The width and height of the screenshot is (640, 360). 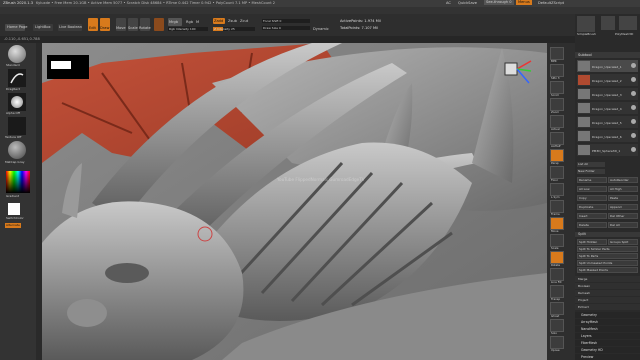 I want to click on shelf-zoom-button: Zoom, so click(x=557, y=106).